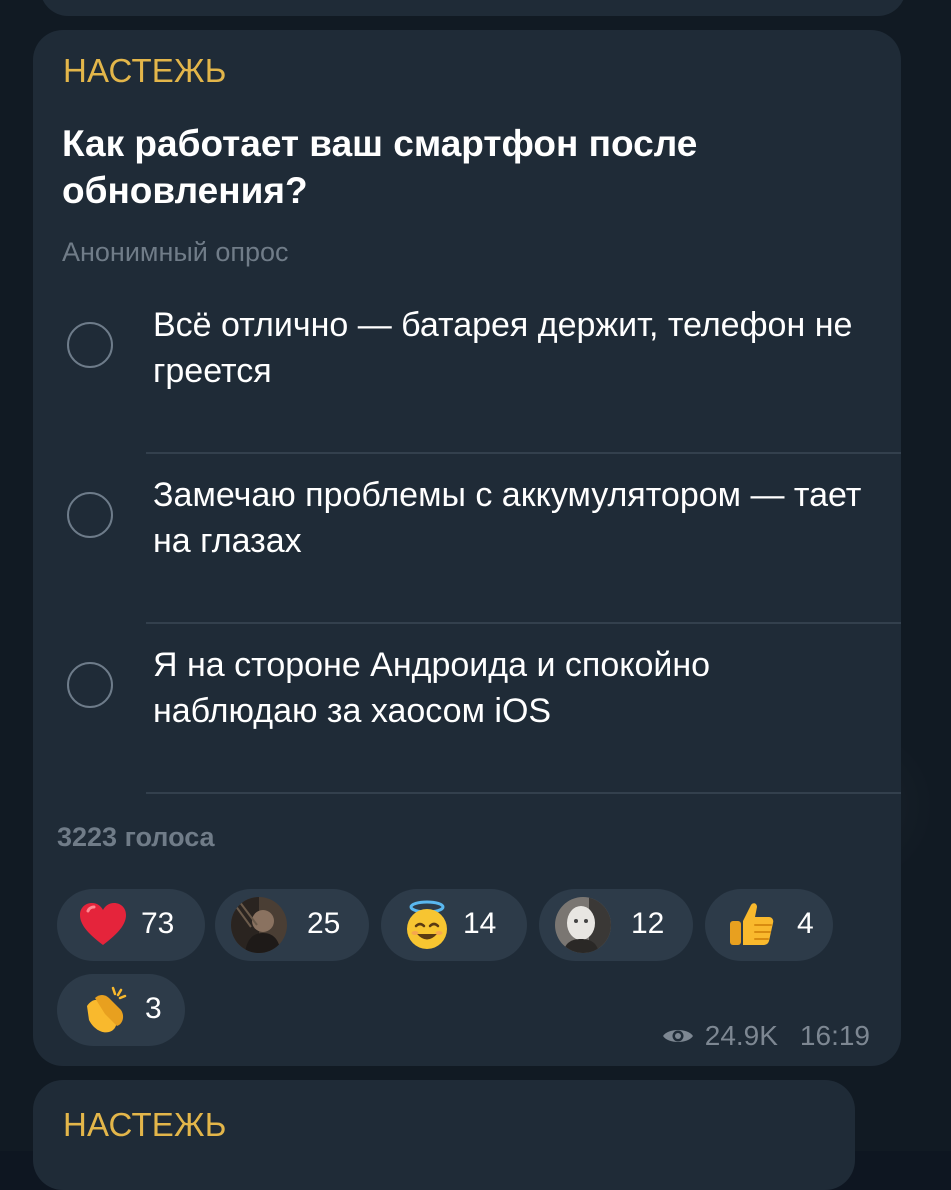  I want to click on angel-smiley-emoji-icon, so click(427, 924).